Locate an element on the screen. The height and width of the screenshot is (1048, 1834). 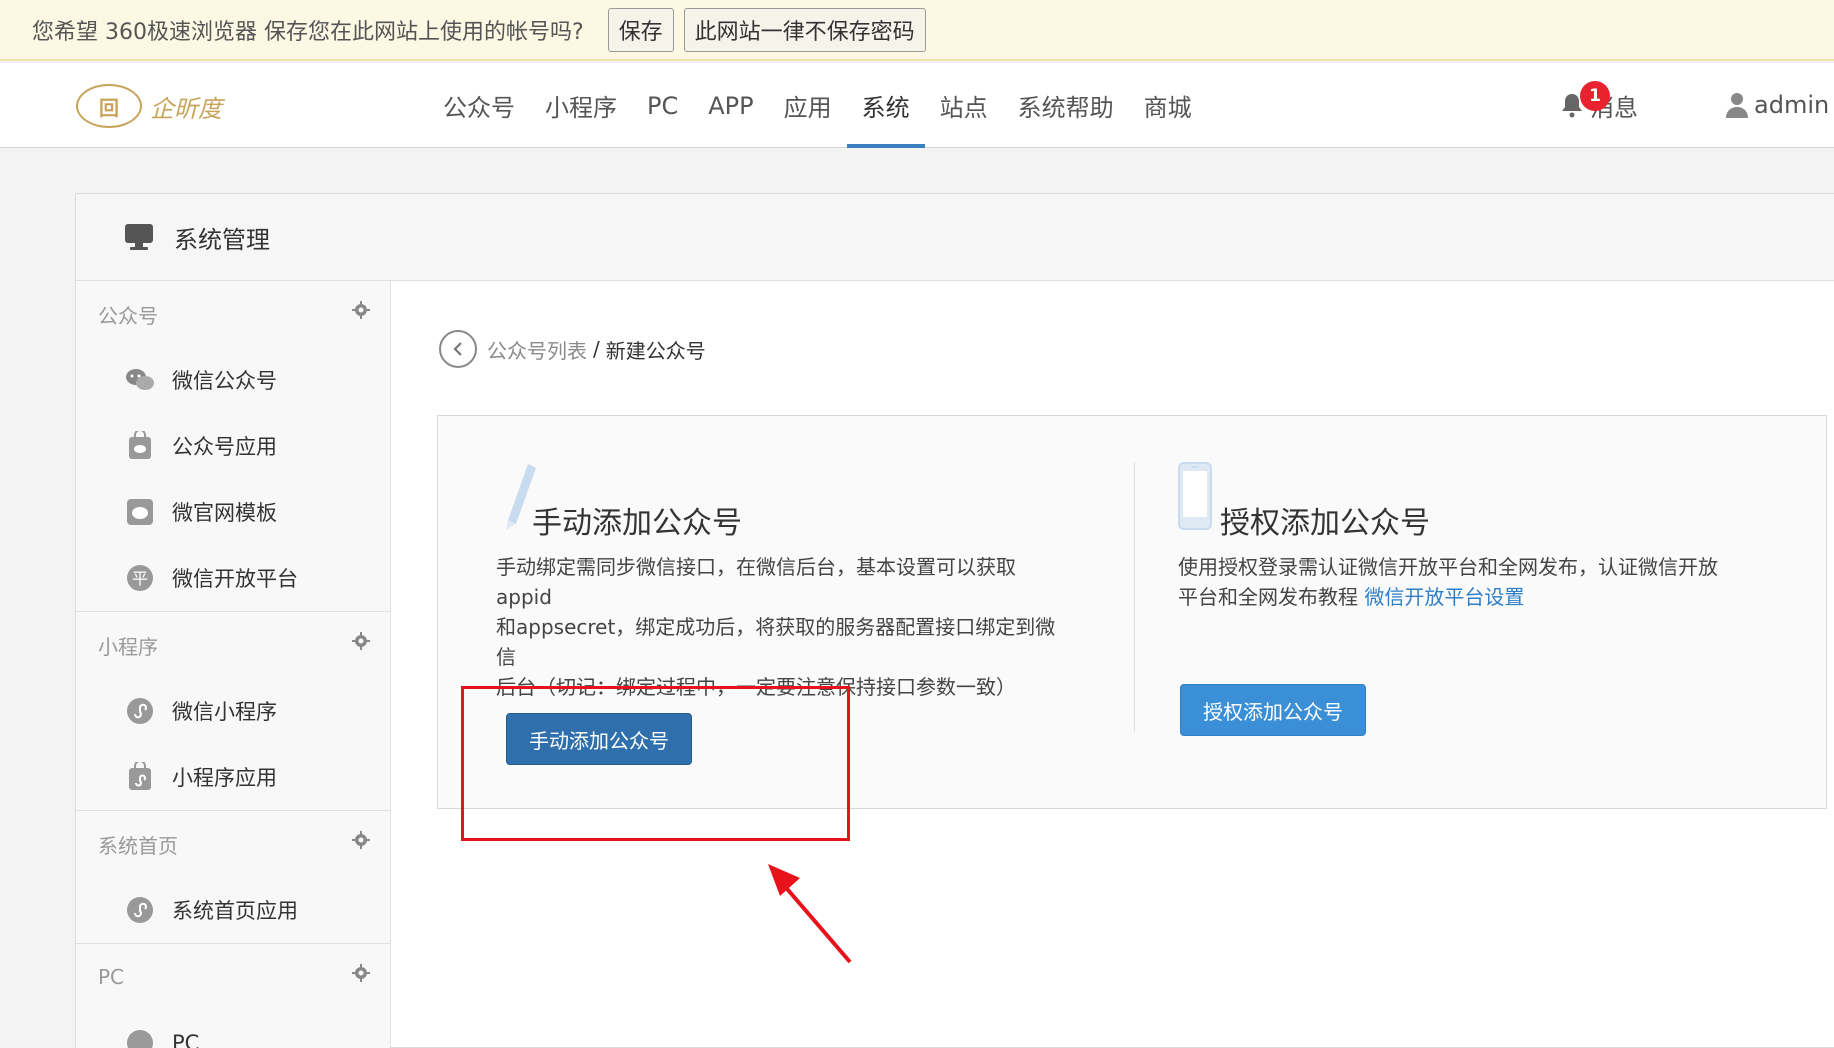
sidebar-section-gongzhonghao: 公众号 is located at coordinates (233, 314).